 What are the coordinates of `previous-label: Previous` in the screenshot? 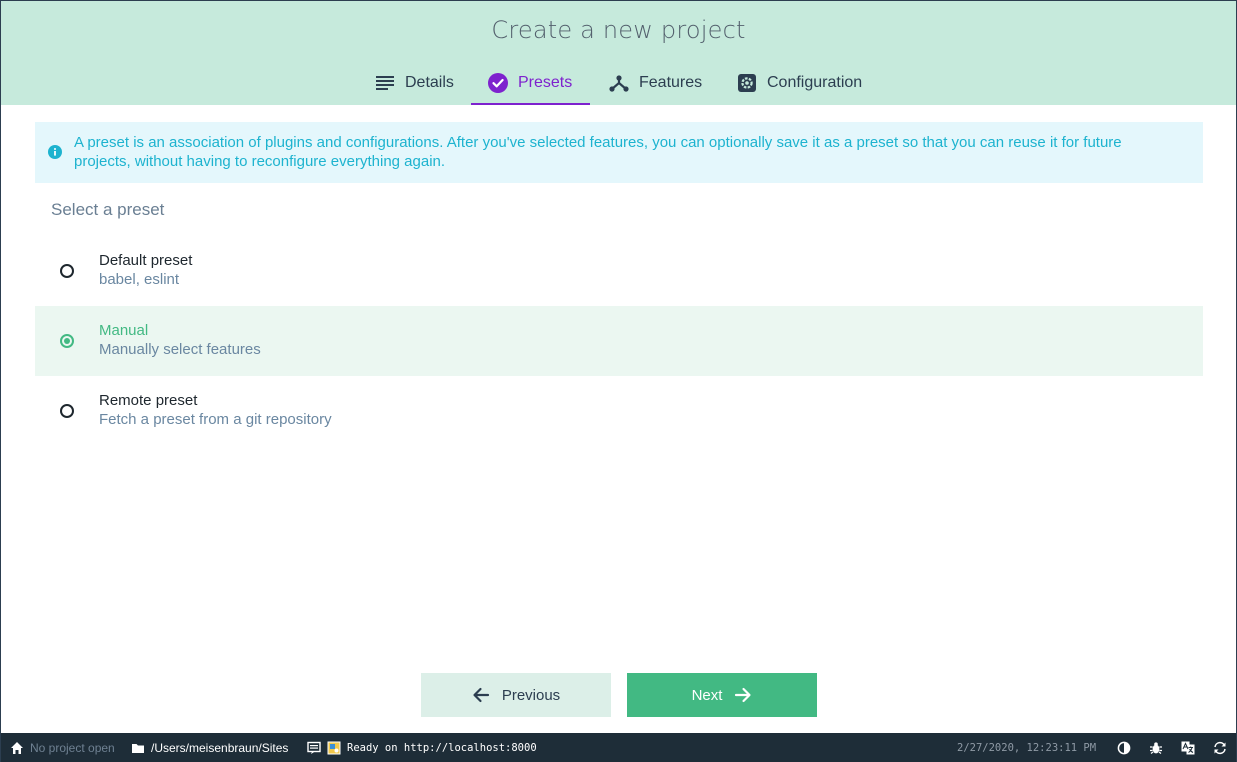 It's located at (531, 695).